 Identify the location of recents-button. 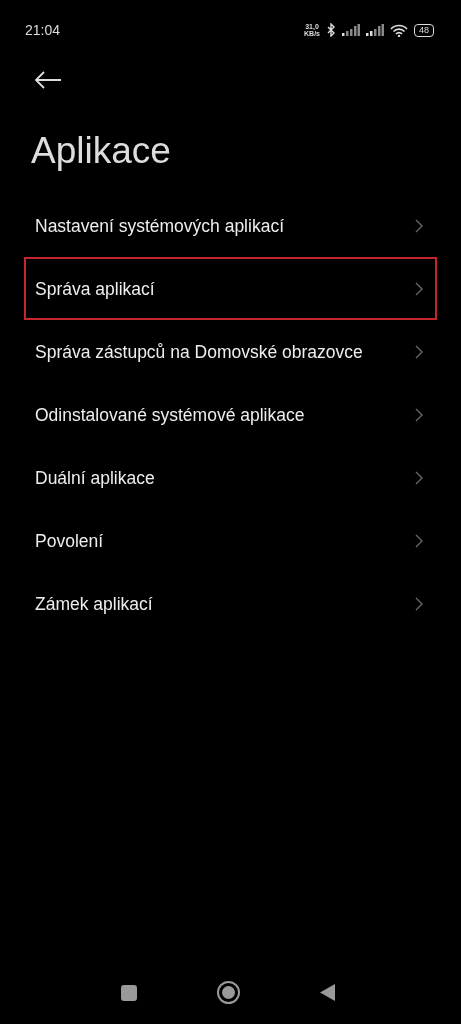
(129, 992).